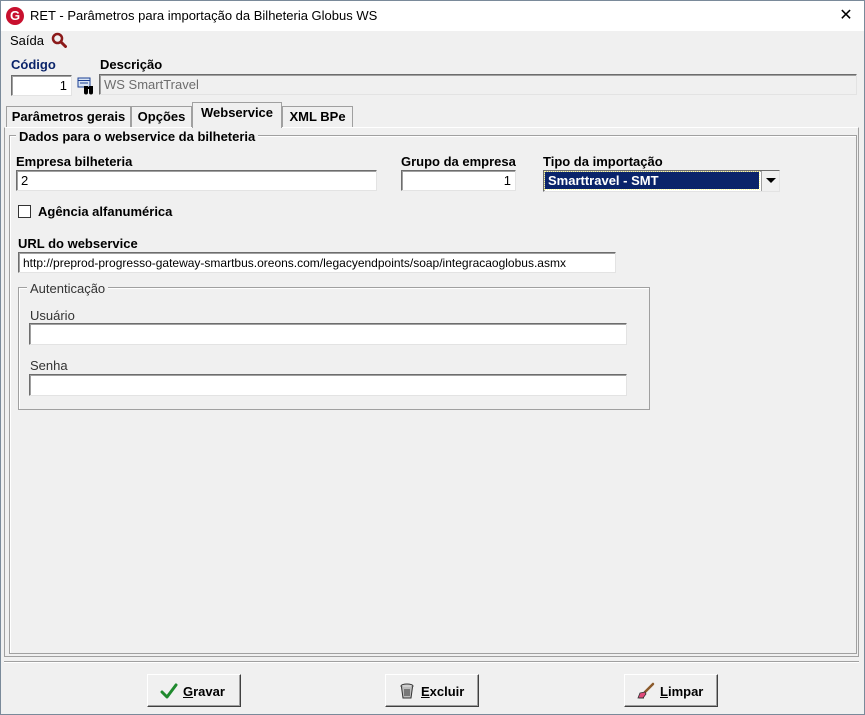  Describe the element at coordinates (328, 385) in the screenshot. I see `senha-input` at that location.